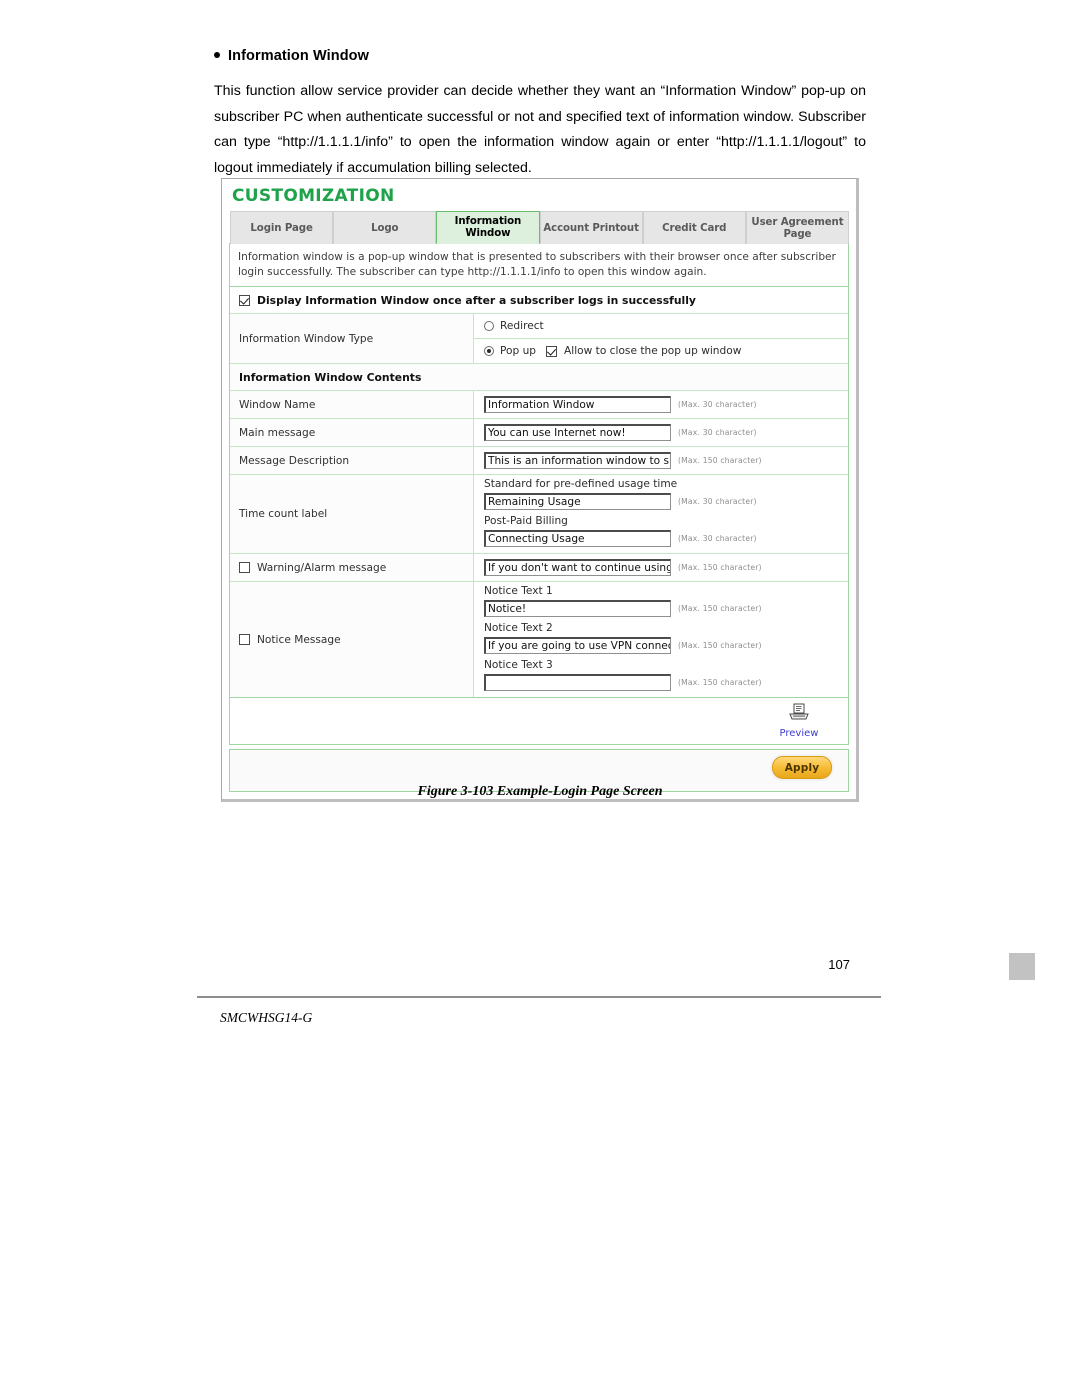 The height and width of the screenshot is (1397, 1080). I want to click on window-name-label: Window Name, so click(352, 404).